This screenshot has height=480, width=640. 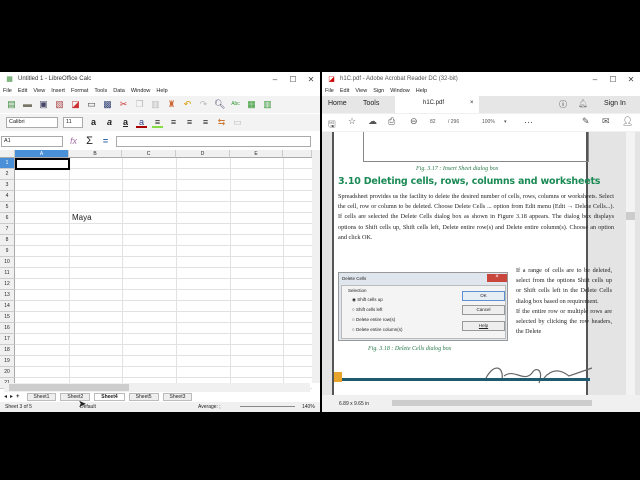 What do you see at coordinates (203, 154) in the screenshot?
I see `column-header-d: D` at bounding box center [203, 154].